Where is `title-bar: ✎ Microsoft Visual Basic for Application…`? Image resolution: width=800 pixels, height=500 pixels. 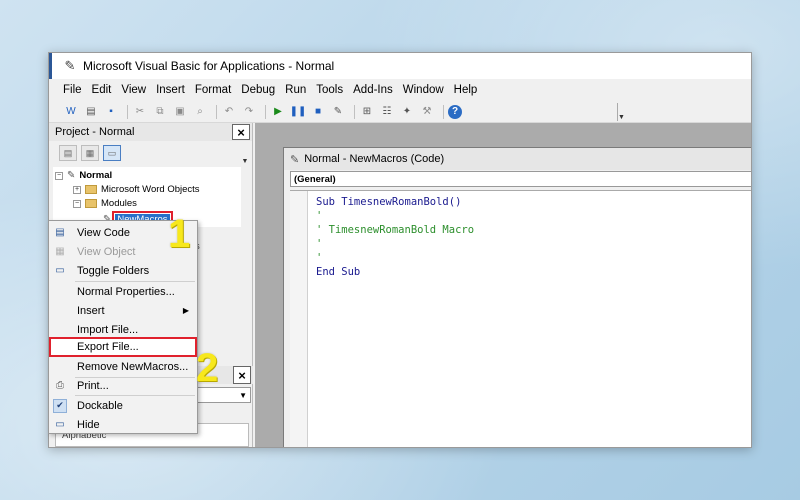
title-bar: ✎ Microsoft Visual Basic for Application… is located at coordinates (400, 66).